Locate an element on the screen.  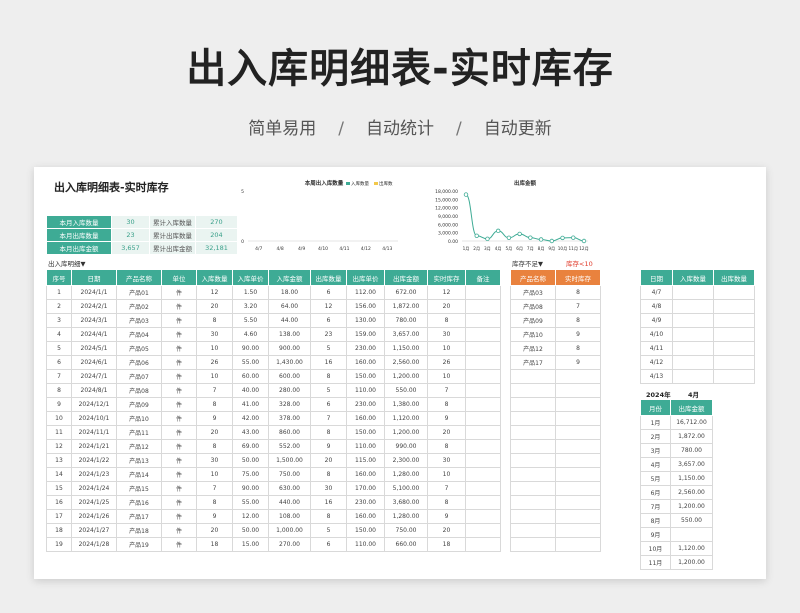
table-cell: 42.00 is located at coordinates (250, 418).